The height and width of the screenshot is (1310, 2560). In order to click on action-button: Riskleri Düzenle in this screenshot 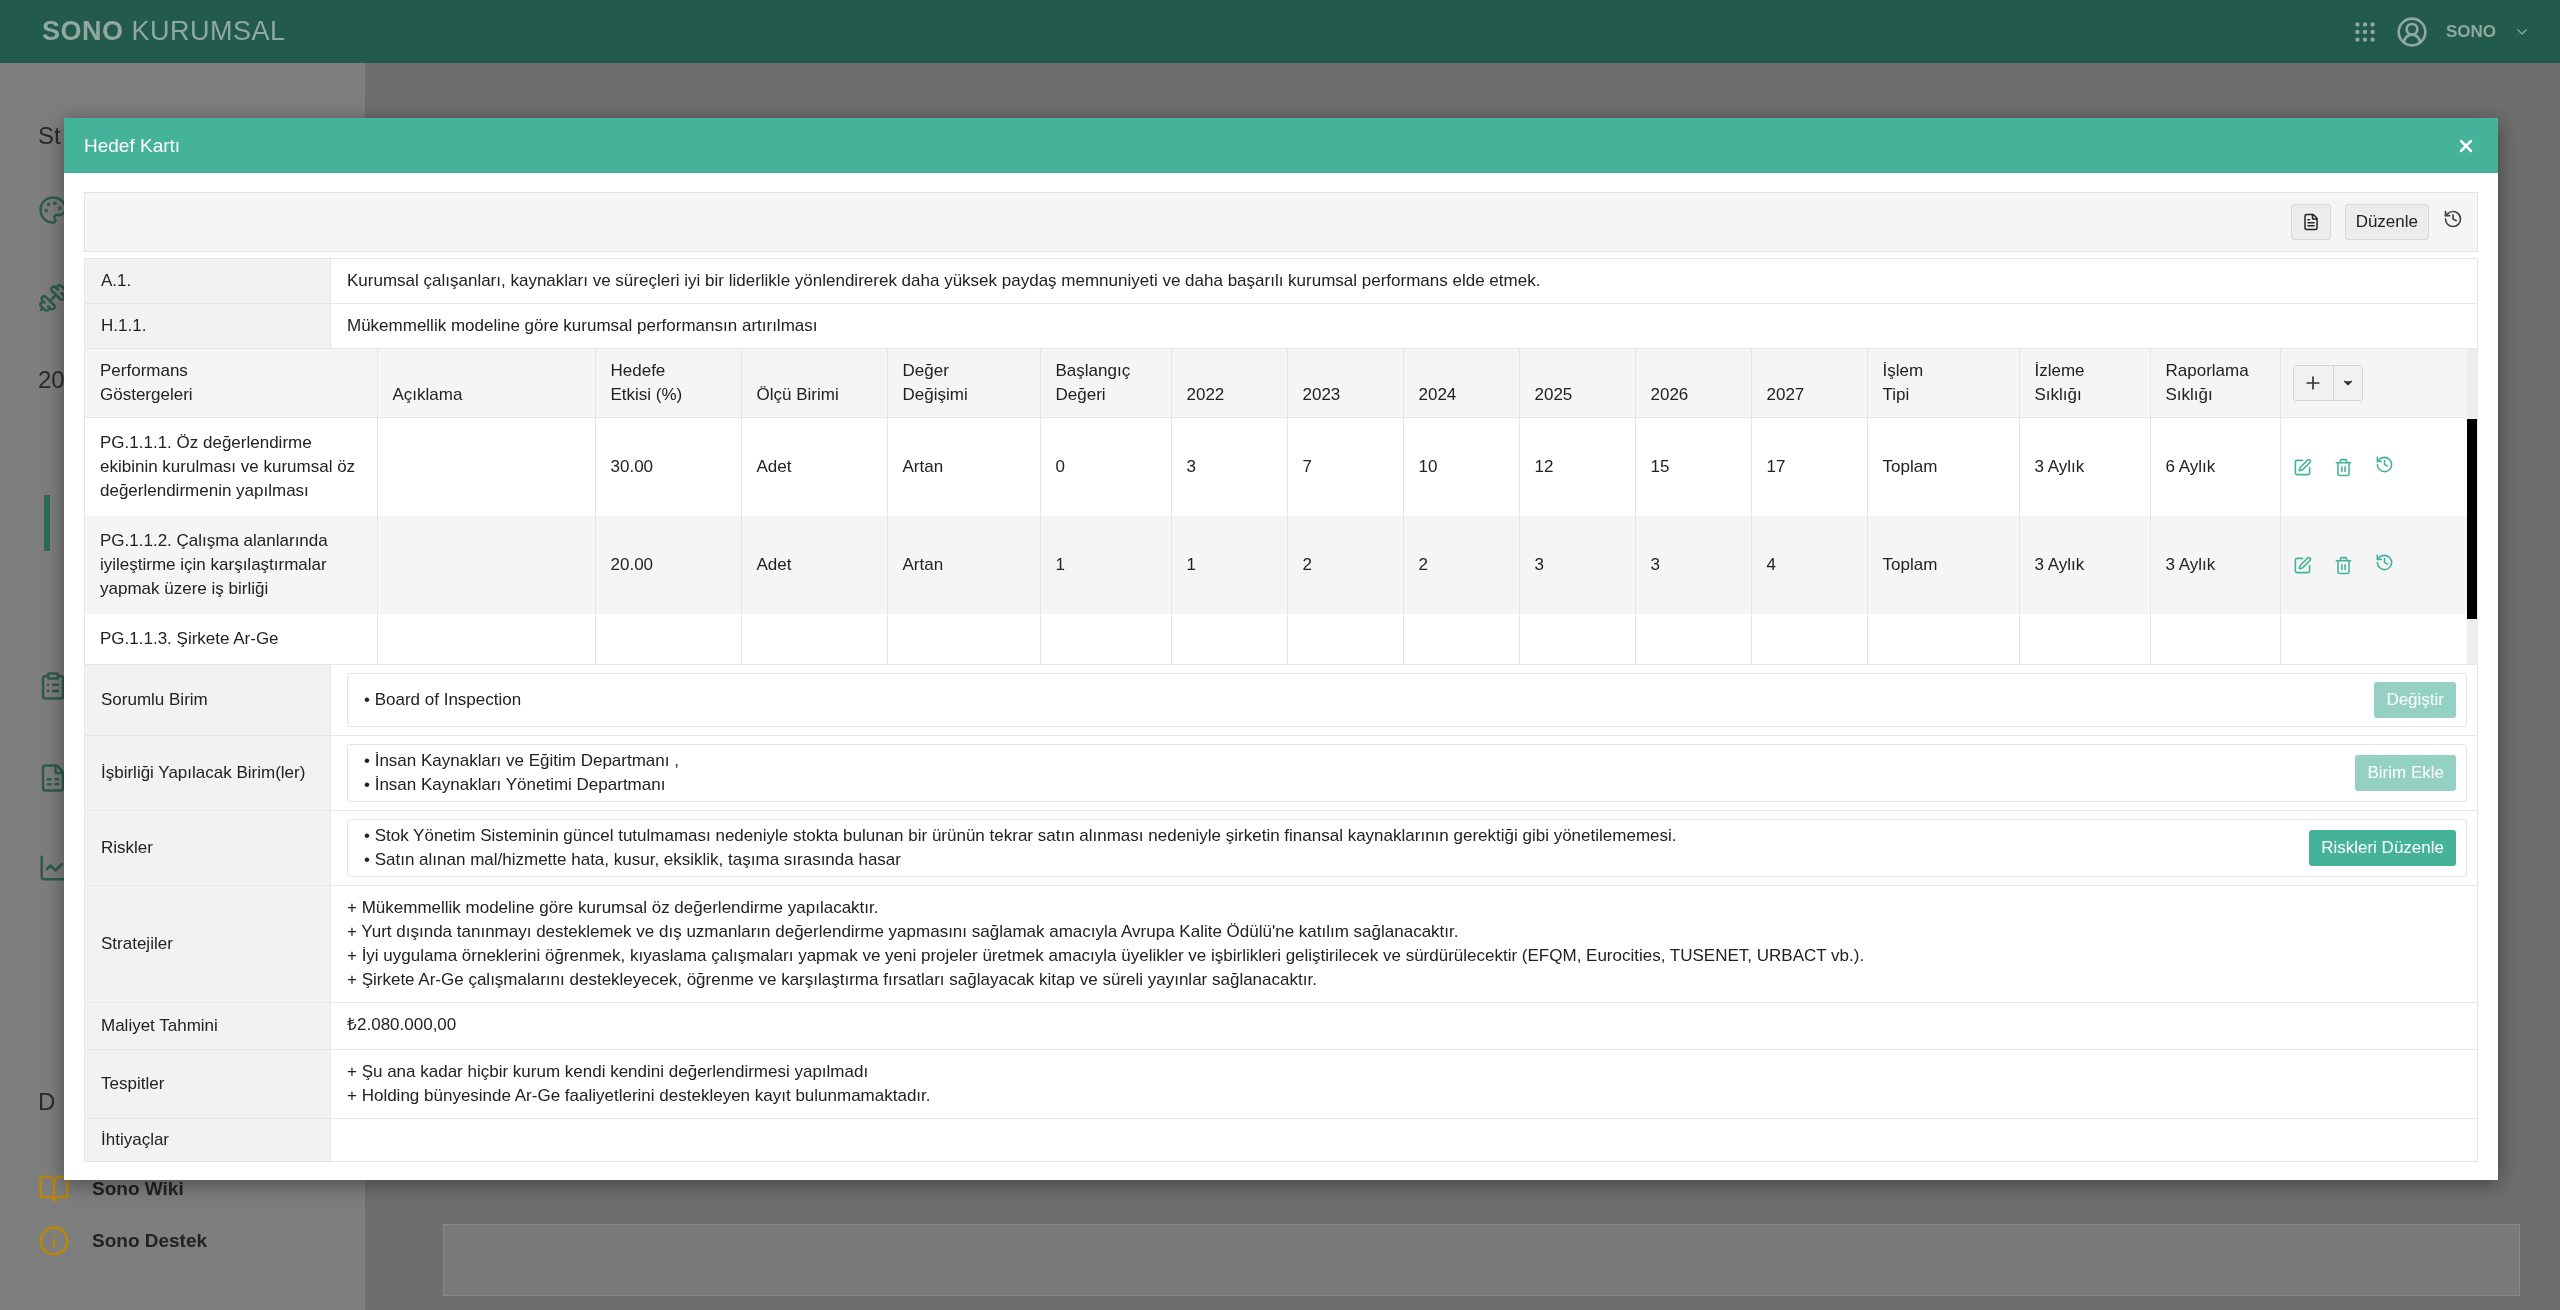, I will do `click(2382, 848)`.